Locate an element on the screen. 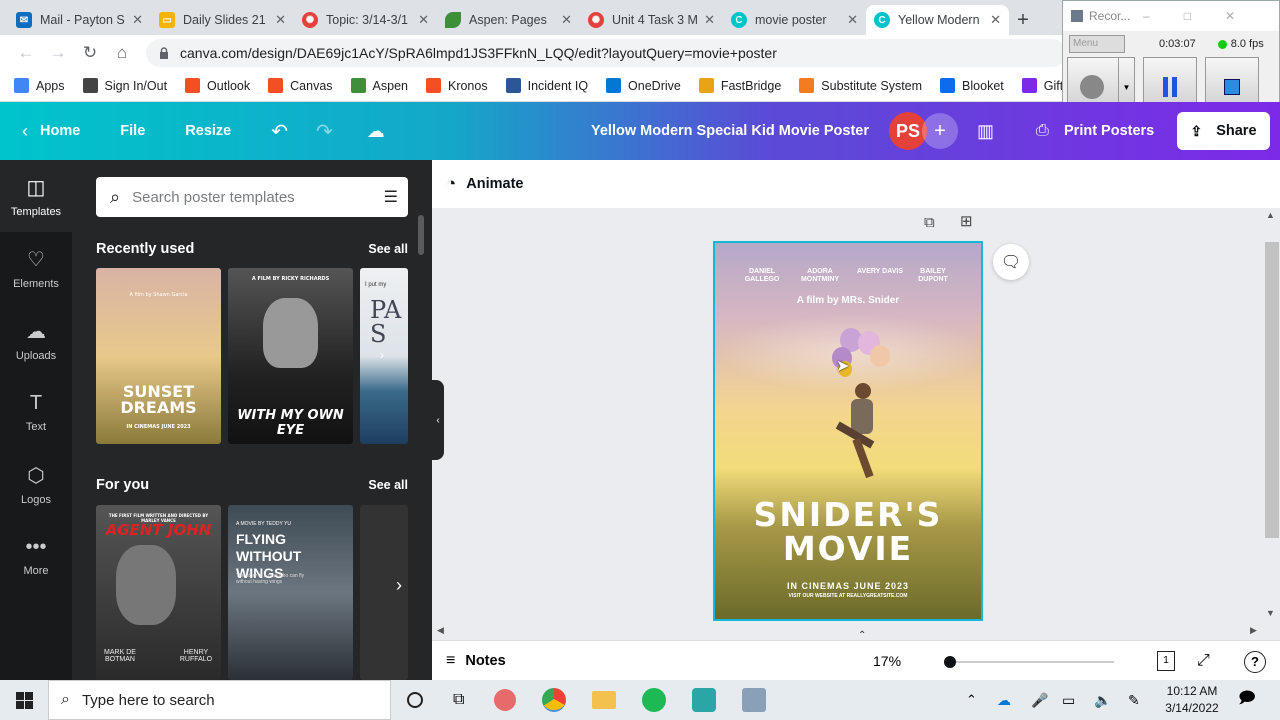 The width and height of the screenshot is (1280, 720). bookmark-fastbridge: FastBridge is located at coordinates (739, 85).